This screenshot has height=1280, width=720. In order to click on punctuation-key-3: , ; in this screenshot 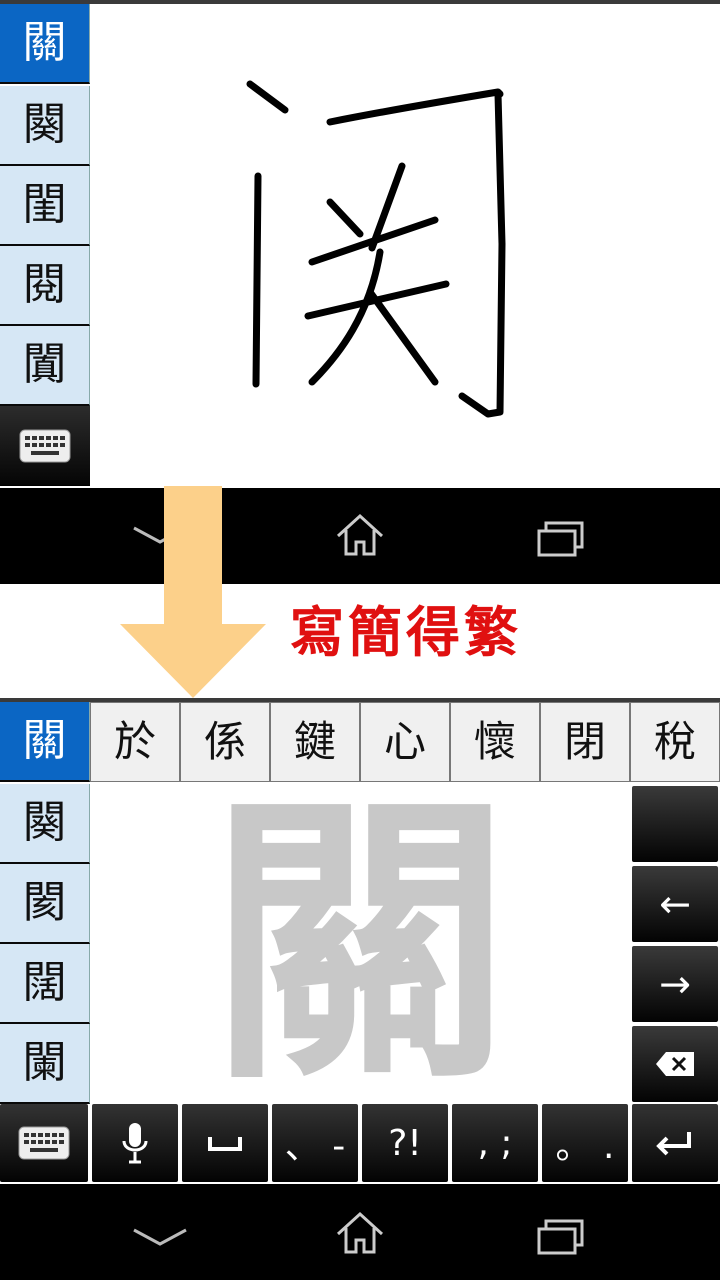, I will do `click(495, 1143)`.